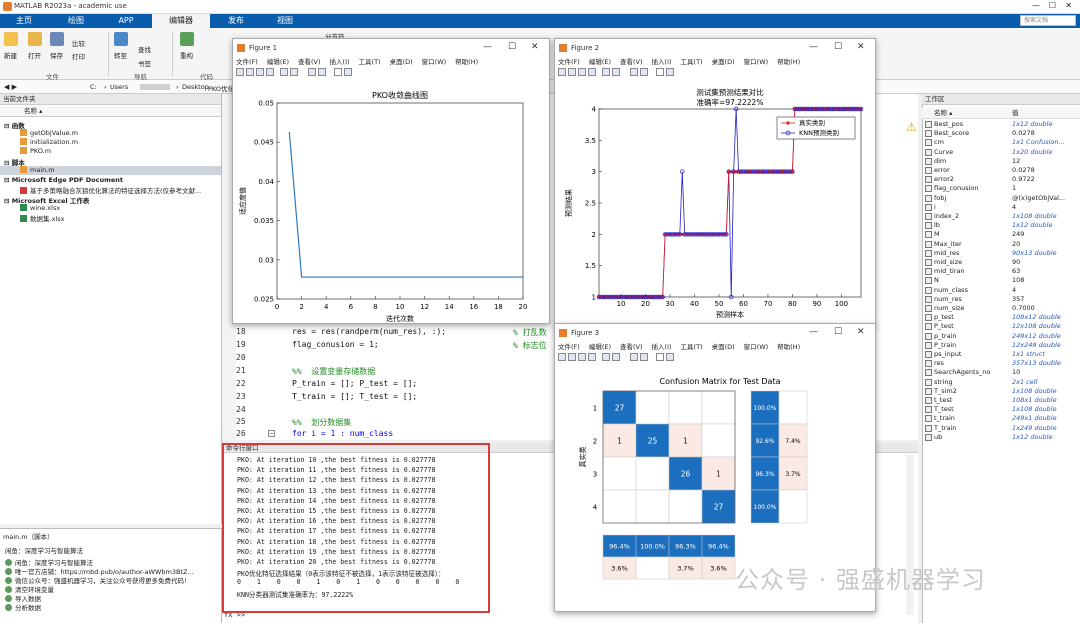 The width and height of the screenshot is (1080, 623). I want to click on insert-colorbar-icon, so click(294, 72).